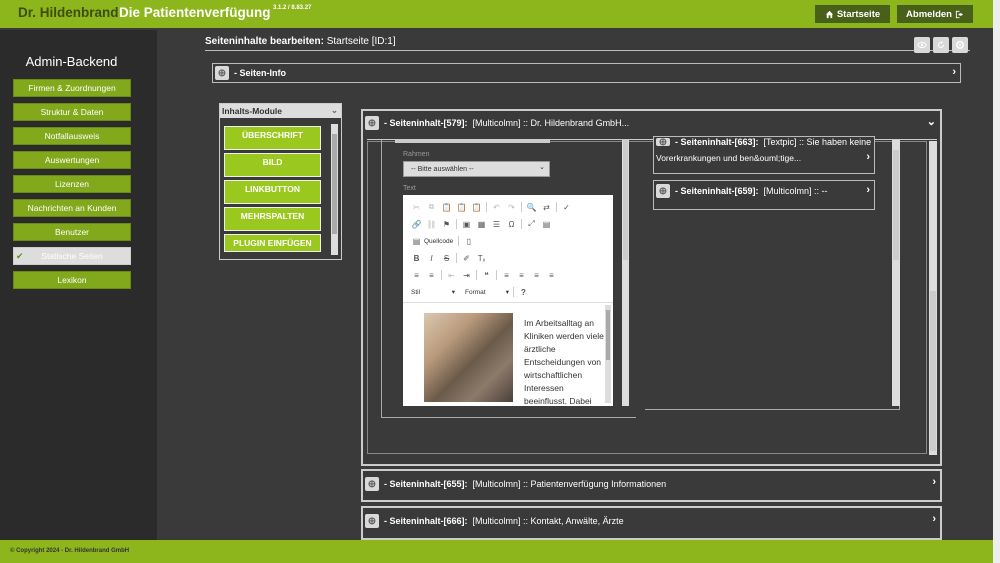  What do you see at coordinates (586, 73) in the screenshot?
I see `seiten-info-panel: ⊕ - Seiten-Info ›` at bounding box center [586, 73].